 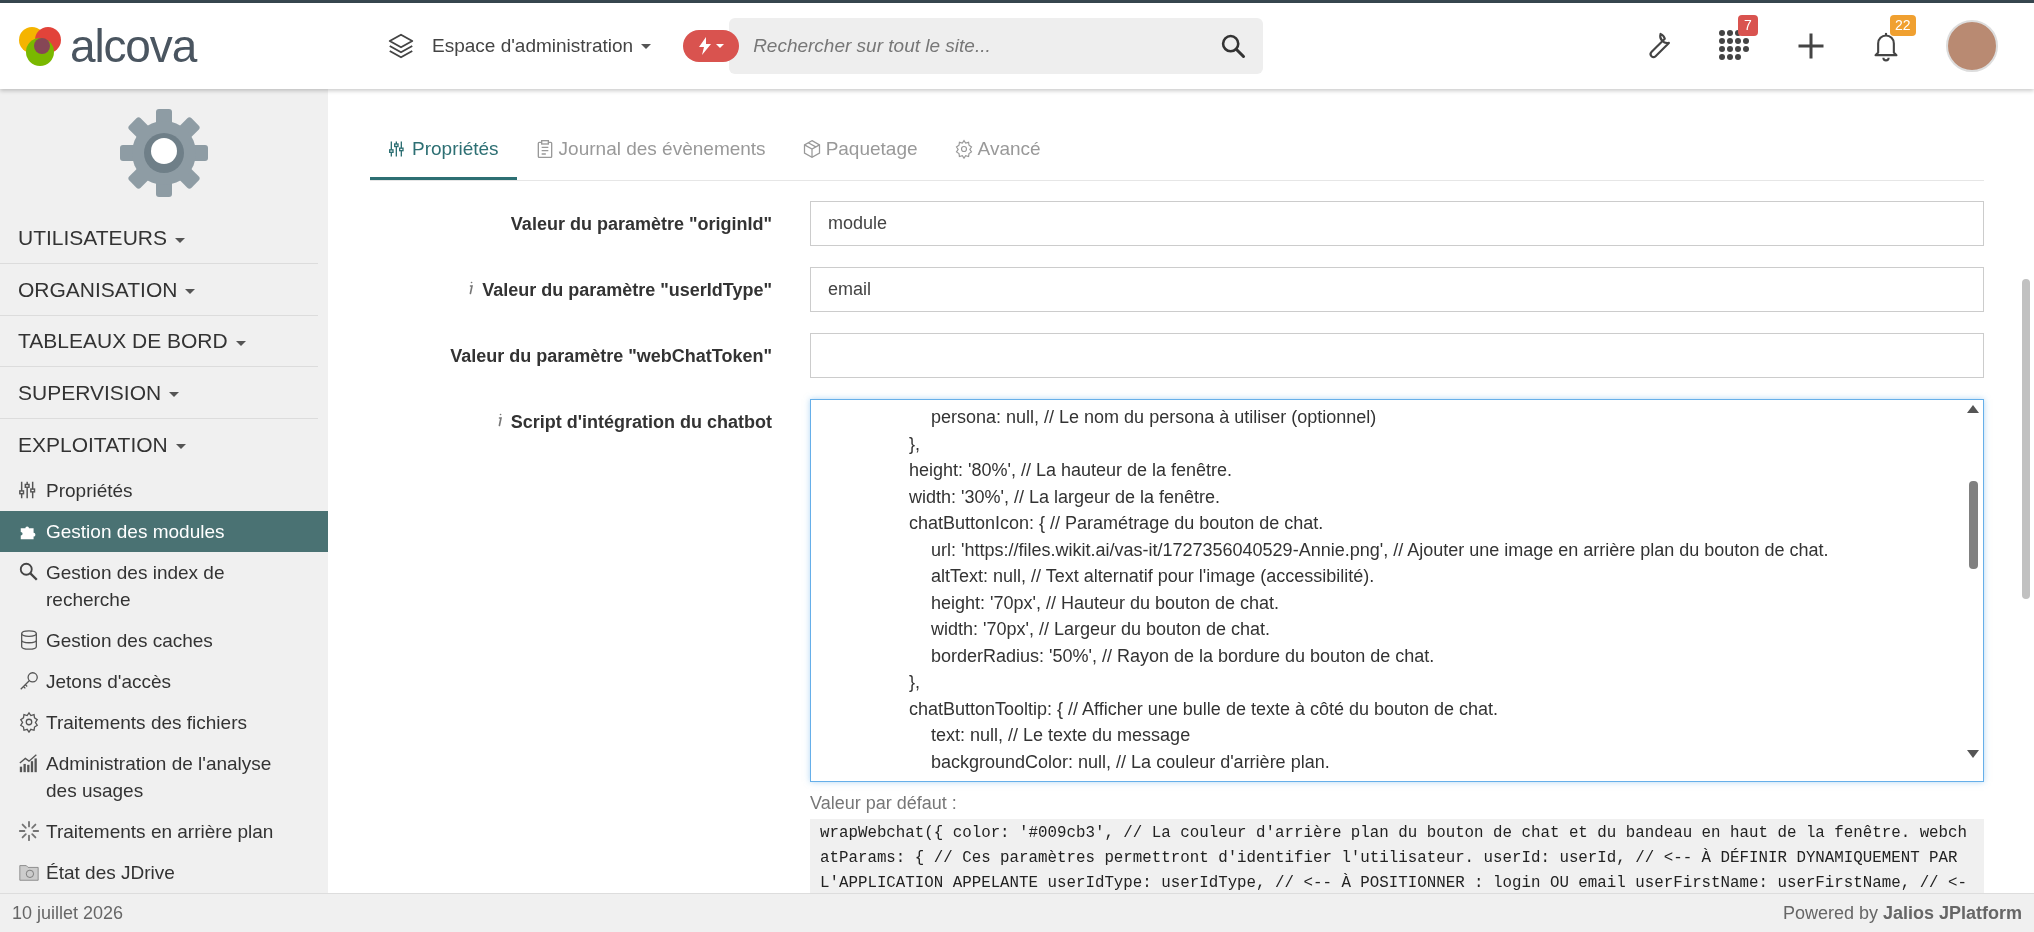 What do you see at coordinates (164, 872) in the screenshot?
I see `sidebar-item: État des JDrive` at bounding box center [164, 872].